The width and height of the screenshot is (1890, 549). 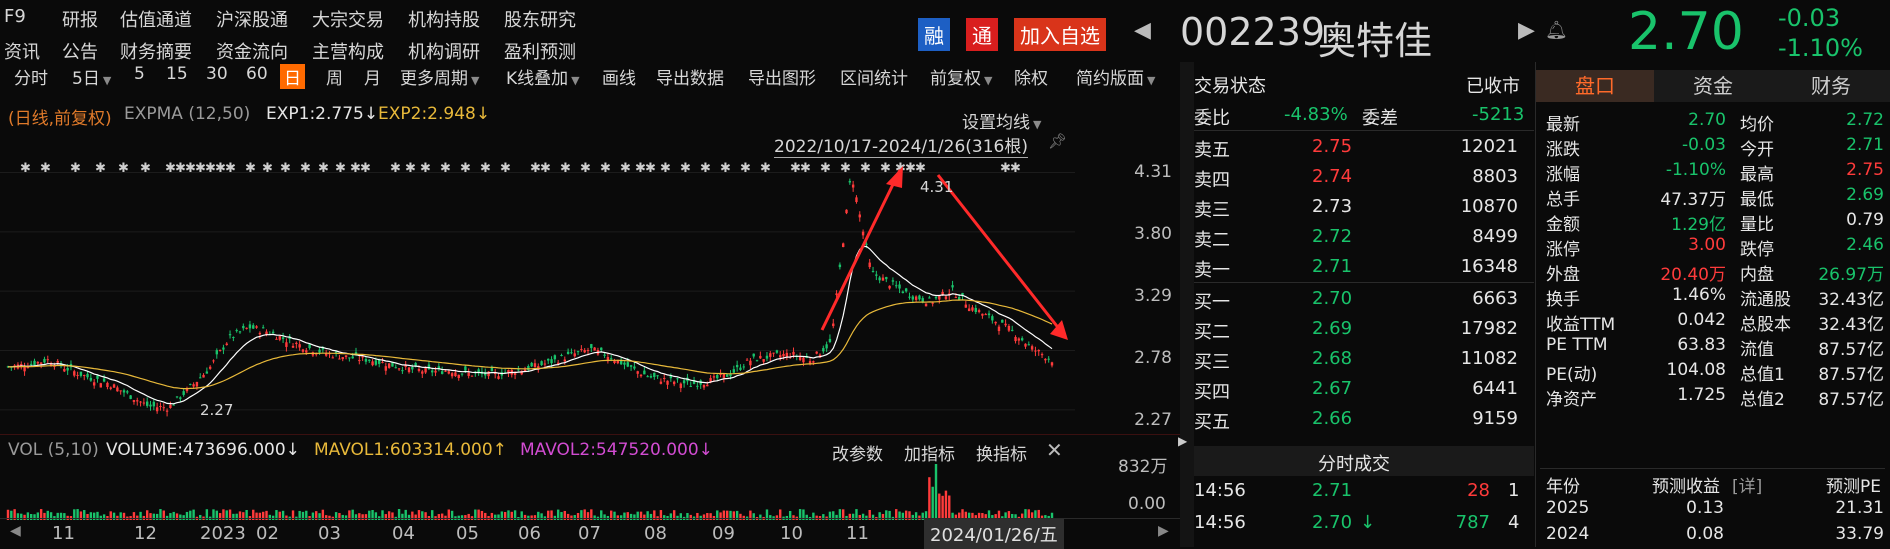 What do you see at coordinates (139, 74) in the screenshot?
I see `period-5min: 5` at bounding box center [139, 74].